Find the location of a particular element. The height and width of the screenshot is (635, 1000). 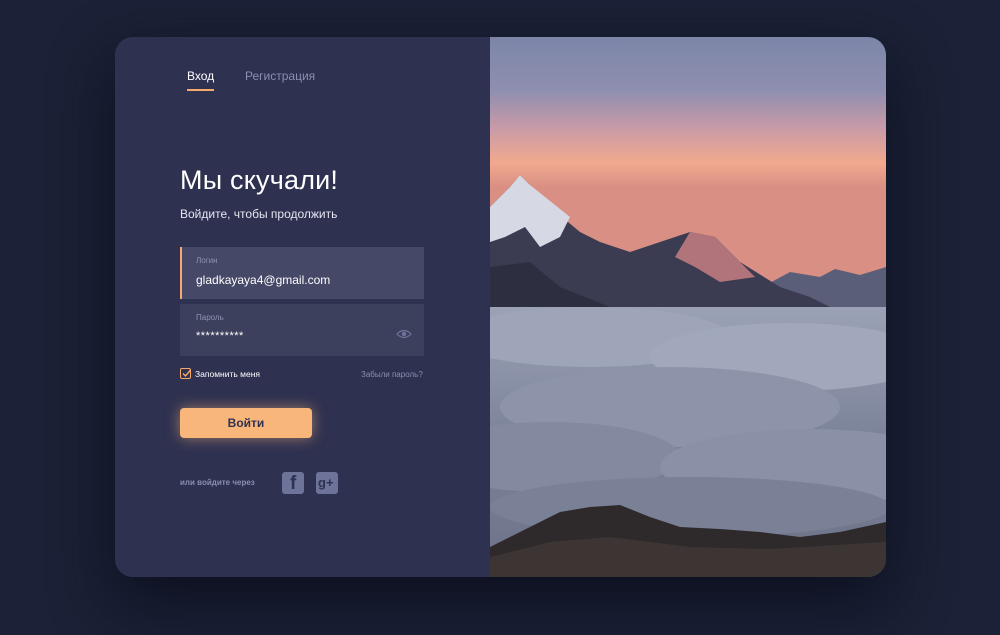

google-plus-icon: g+ is located at coordinates (327, 483).